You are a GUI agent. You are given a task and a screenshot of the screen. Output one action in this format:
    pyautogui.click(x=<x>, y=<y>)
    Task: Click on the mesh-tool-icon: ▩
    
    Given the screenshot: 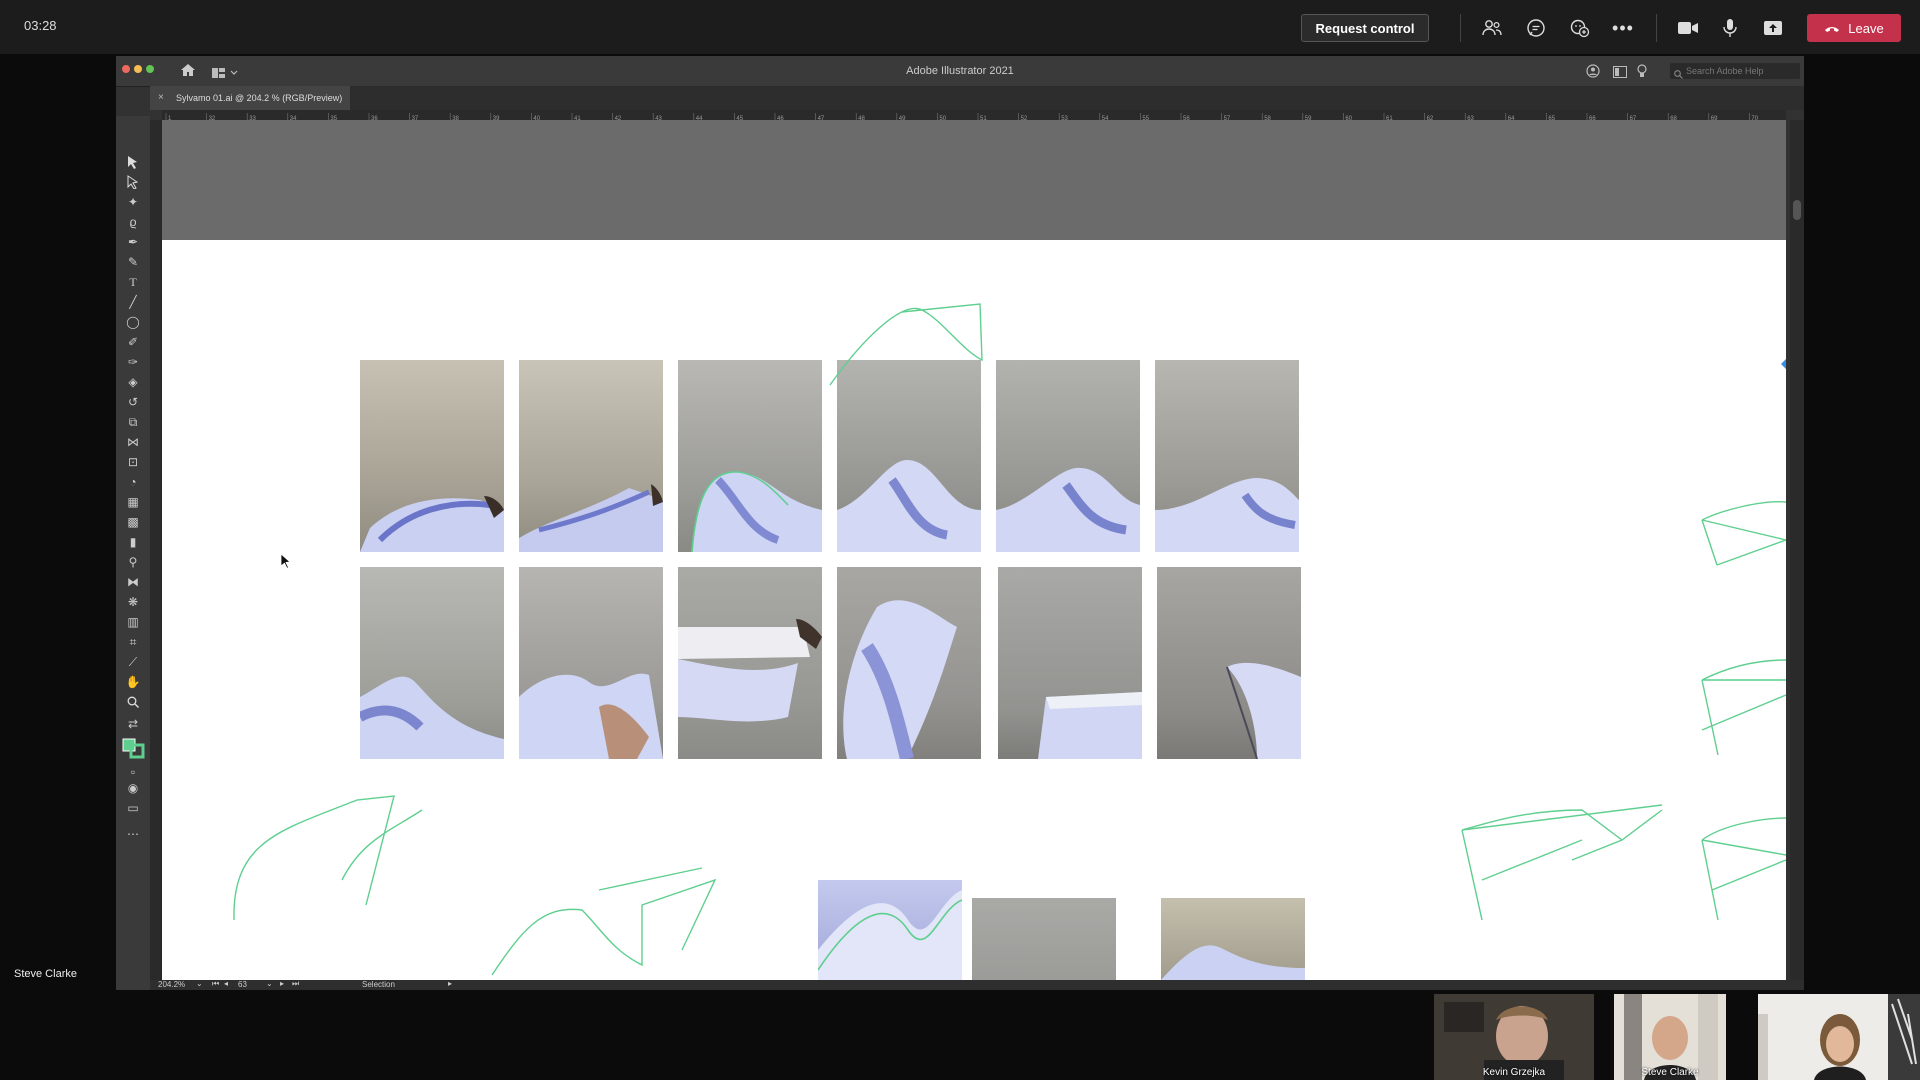 What is the action you would take?
    pyautogui.click(x=133, y=522)
    